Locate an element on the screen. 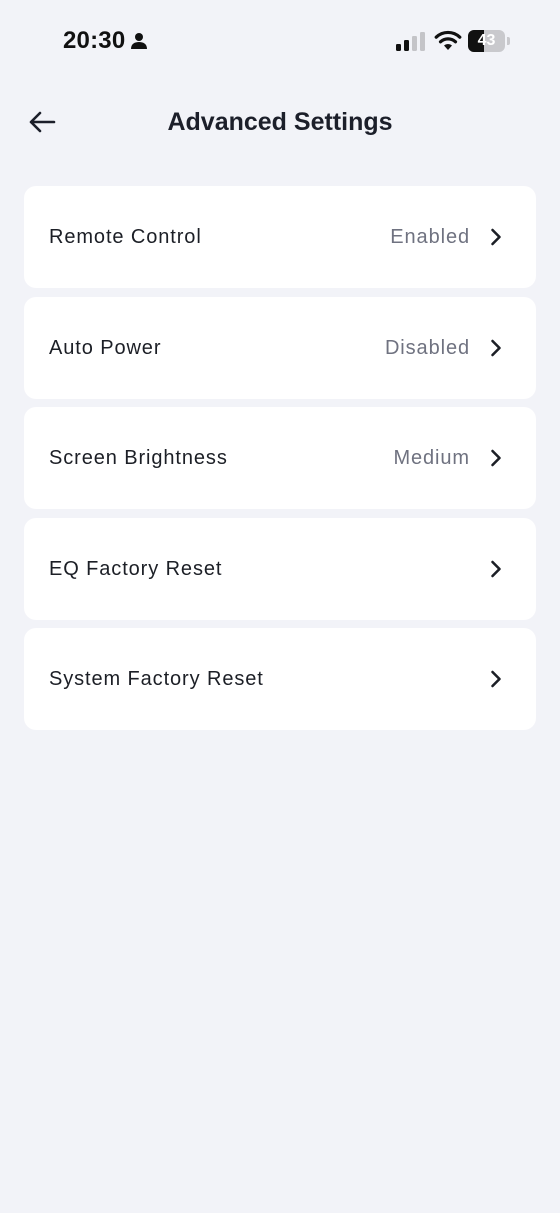 This screenshot has height=1213, width=560. arrow-left-icon is located at coordinates (42, 122).